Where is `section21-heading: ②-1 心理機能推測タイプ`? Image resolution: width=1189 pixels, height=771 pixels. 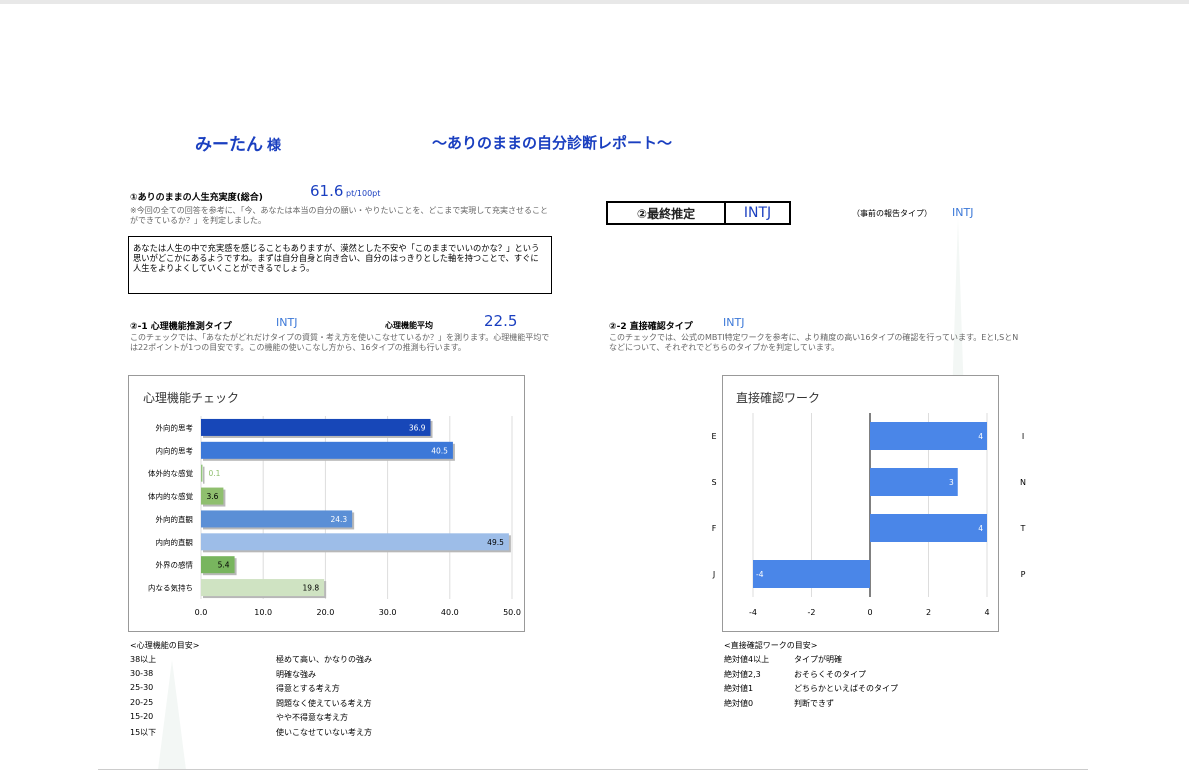 section21-heading: ②-1 心理機能推測タイプ is located at coordinates (181, 327).